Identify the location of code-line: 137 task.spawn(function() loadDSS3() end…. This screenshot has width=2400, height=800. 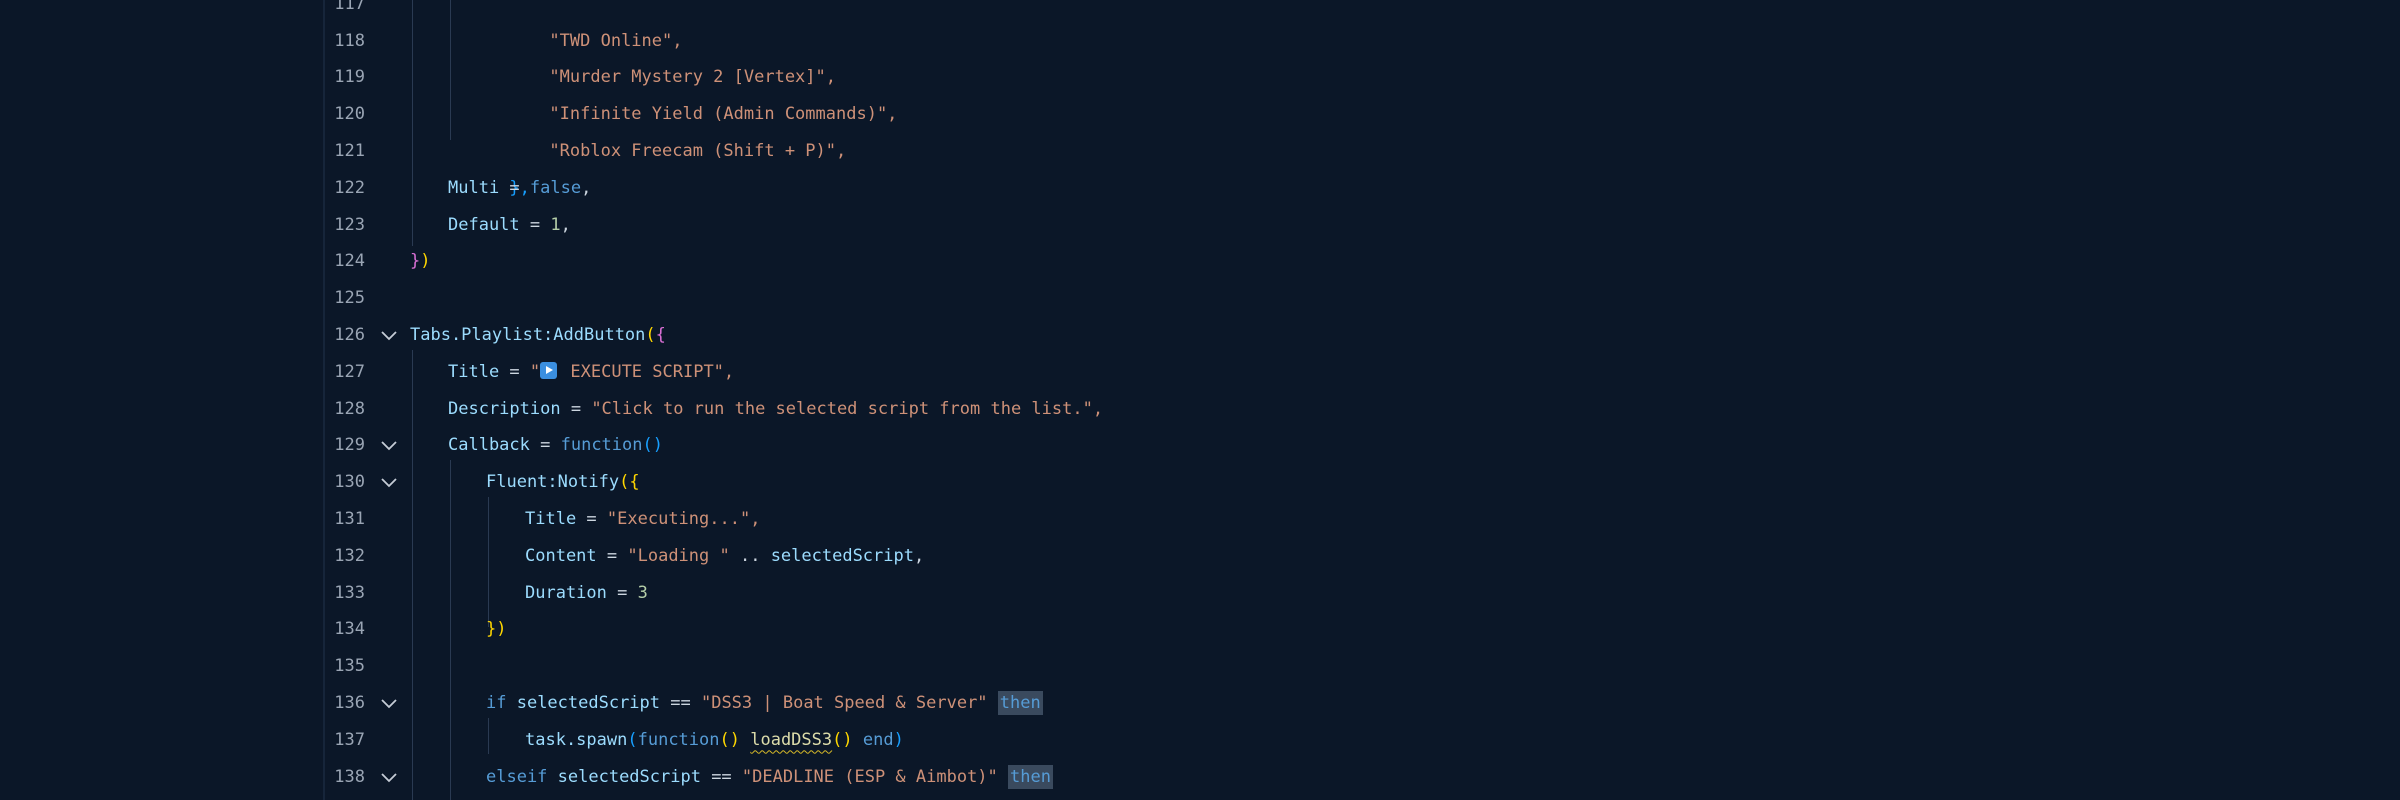
(1200, 740).